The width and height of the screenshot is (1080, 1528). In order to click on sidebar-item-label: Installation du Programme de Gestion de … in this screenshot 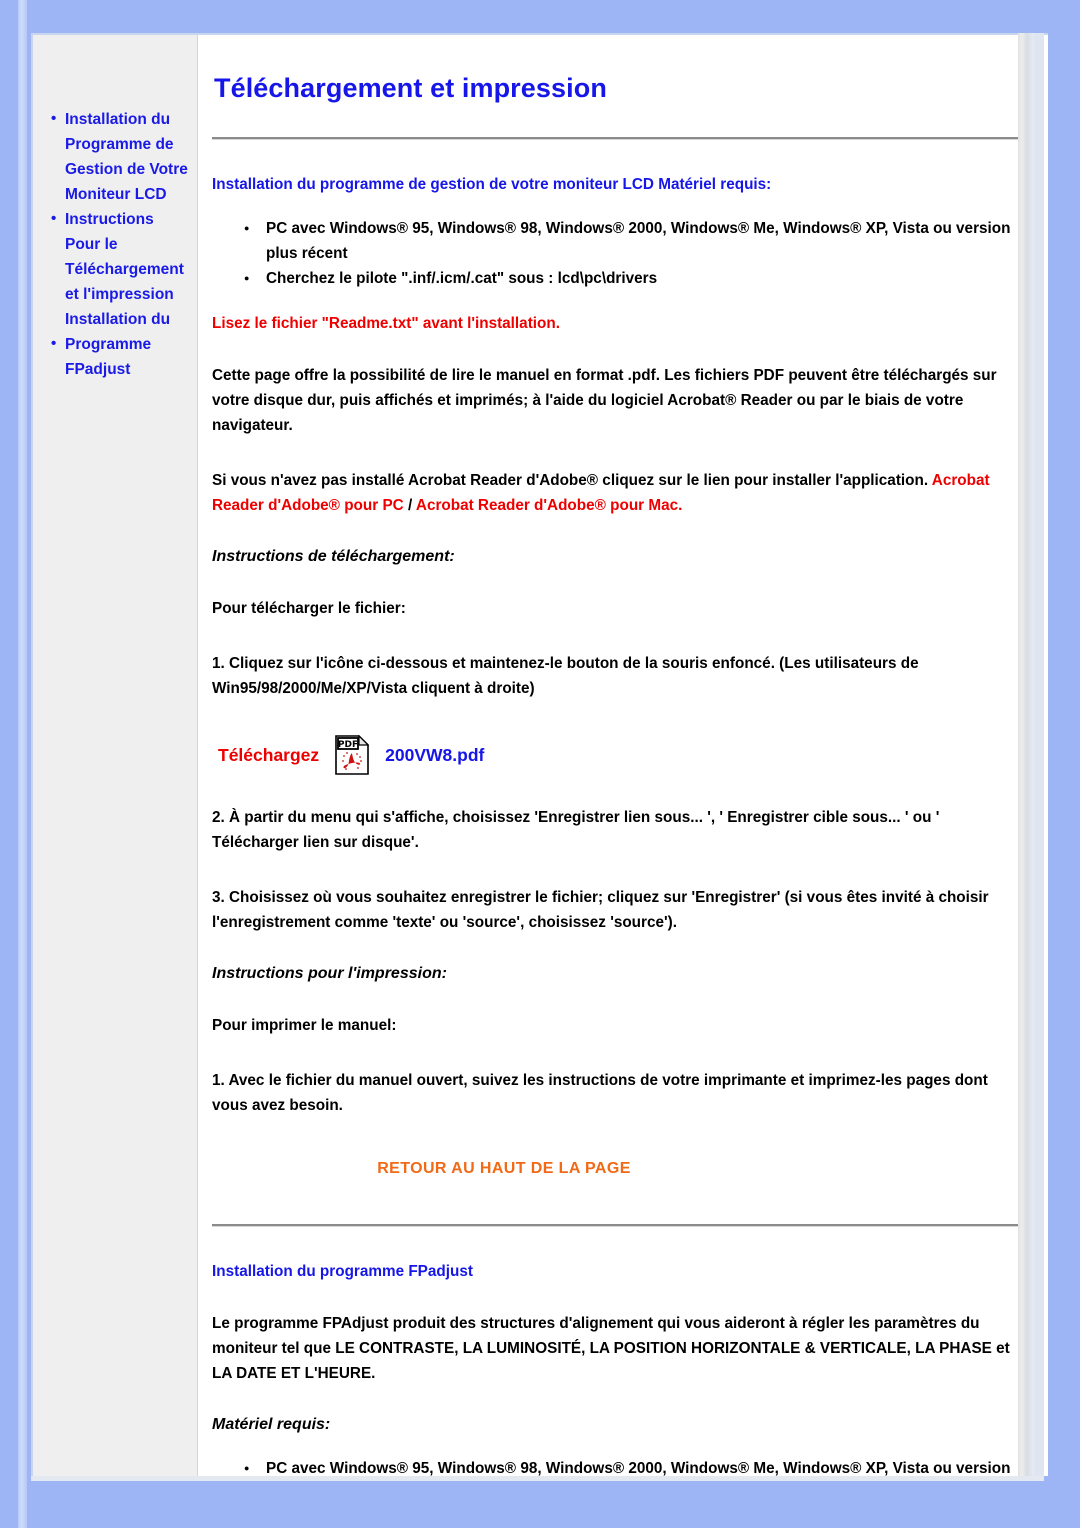, I will do `click(126, 157)`.